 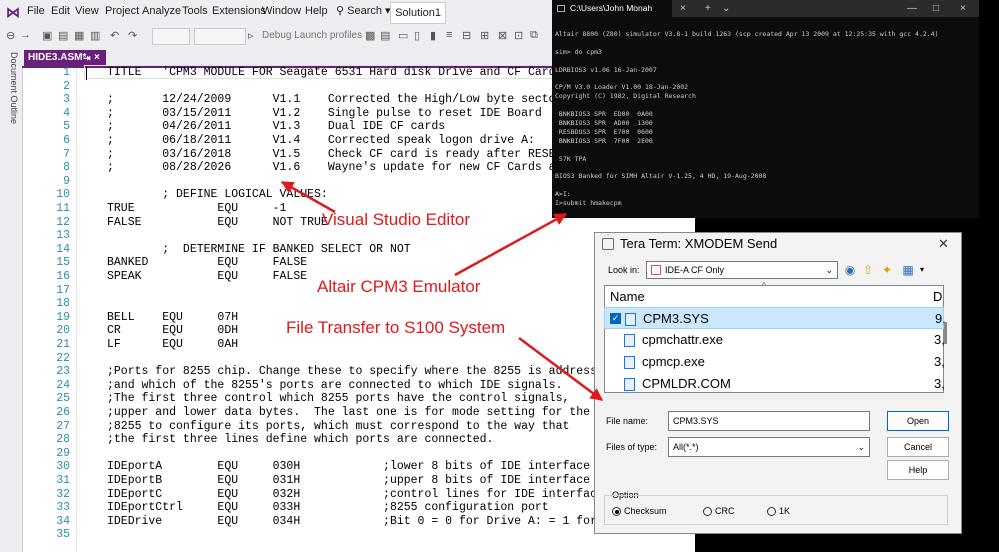 I want to click on file-icon, so click(x=629, y=384).